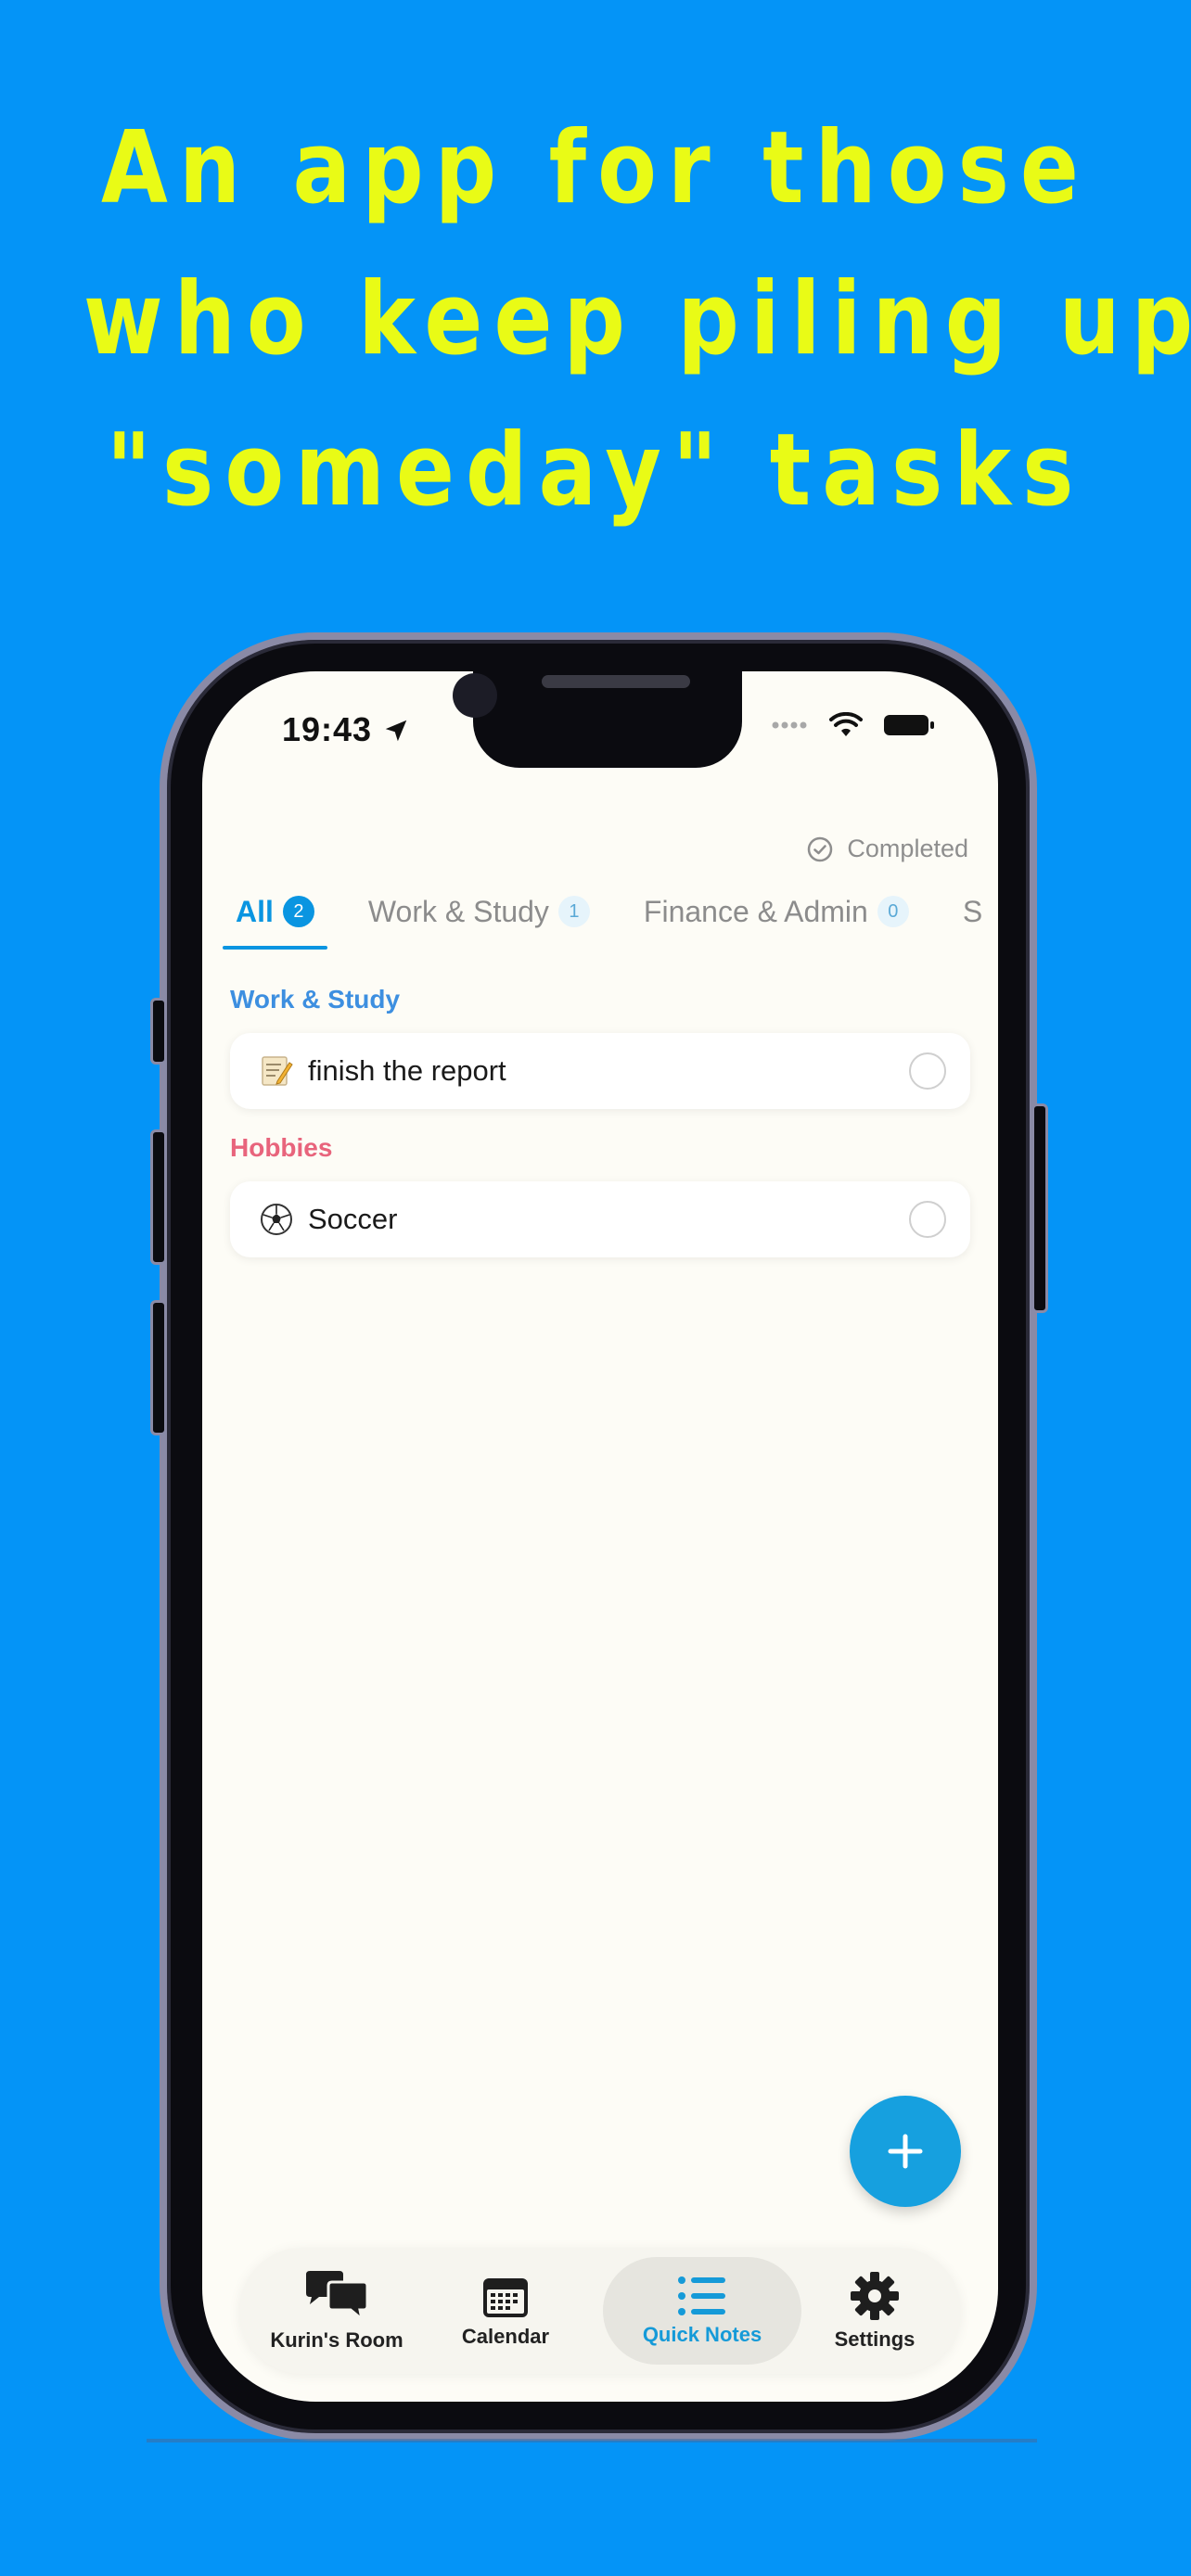 The height and width of the screenshot is (2576, 1191). Describe the element at coordinates (158, 1367) in the screenshot. I see `volume-down-button` at that location.